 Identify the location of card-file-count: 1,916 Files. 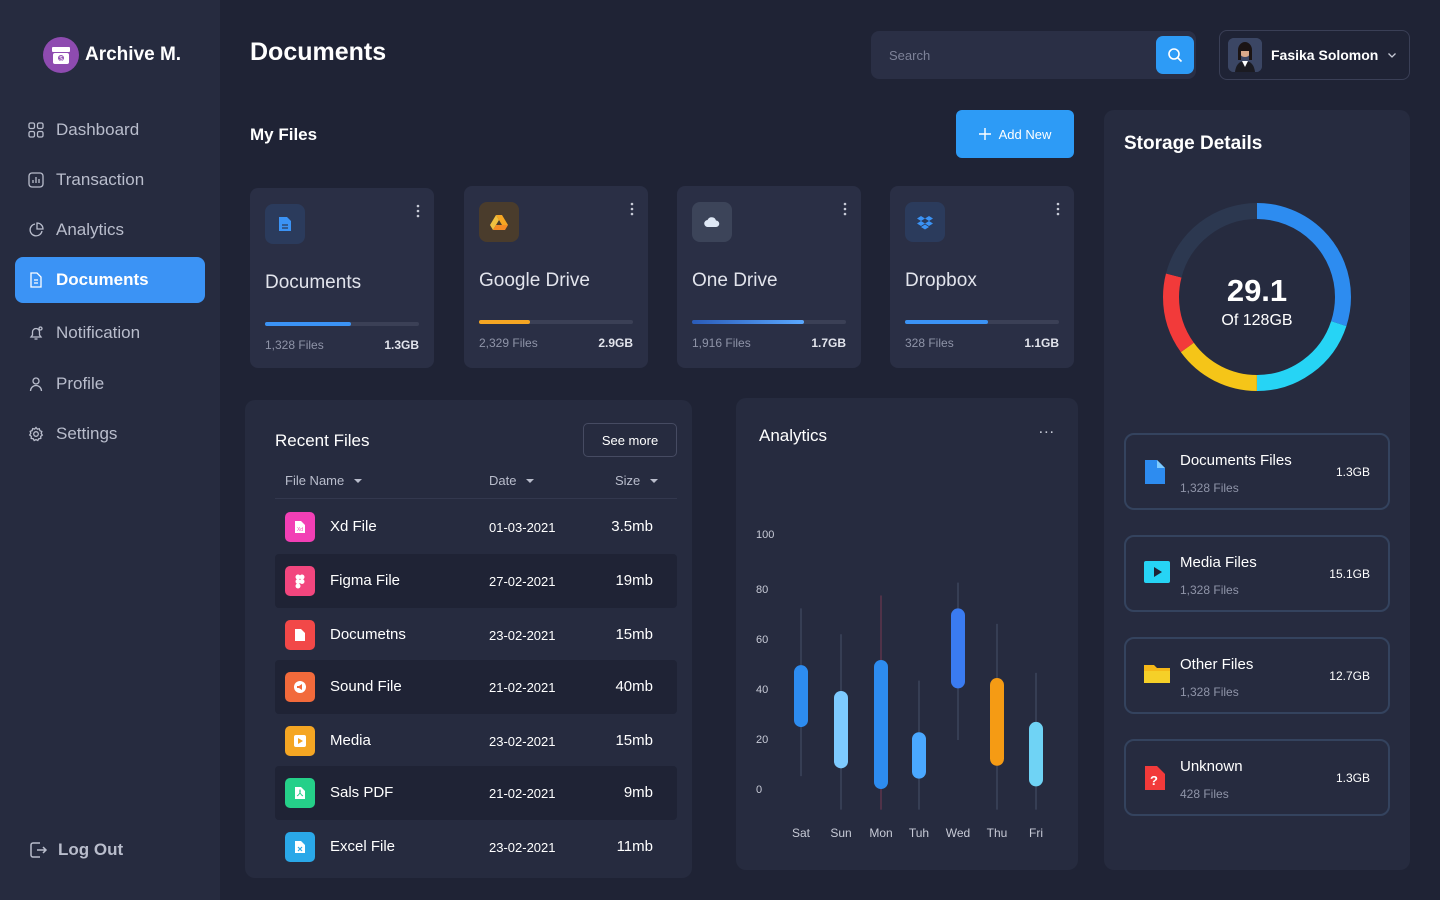
(721, 343).